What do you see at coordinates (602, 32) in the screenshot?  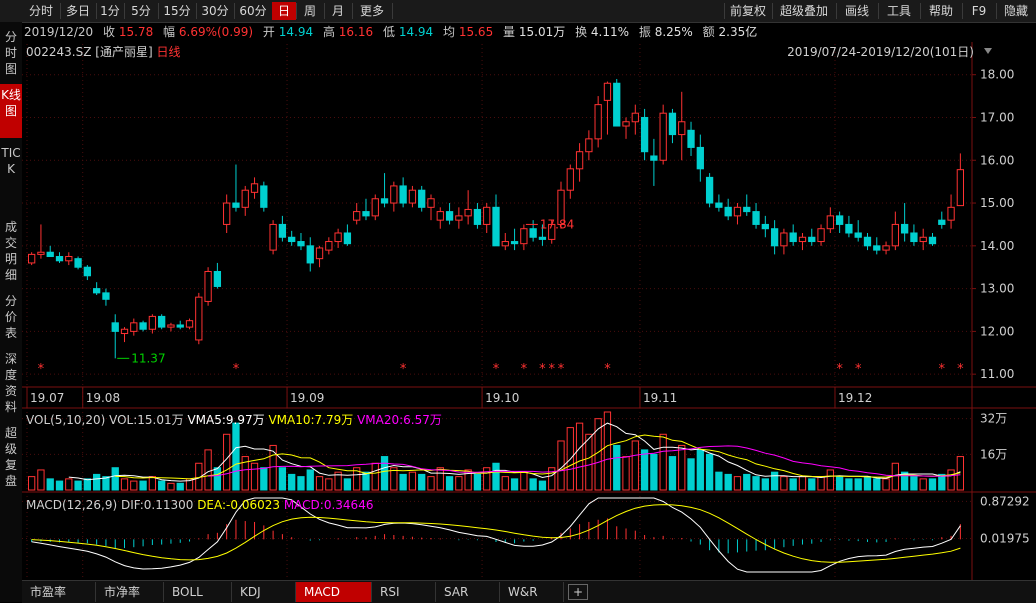 I see `info-turnover: 换 4.11%` at bounding box center [602, 32].